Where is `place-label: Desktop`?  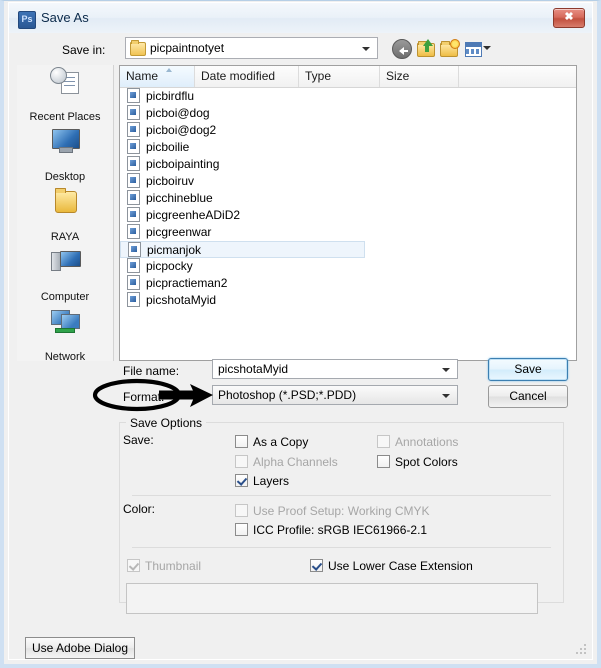 place-label: Desktop is located at coordinates (65, 177).